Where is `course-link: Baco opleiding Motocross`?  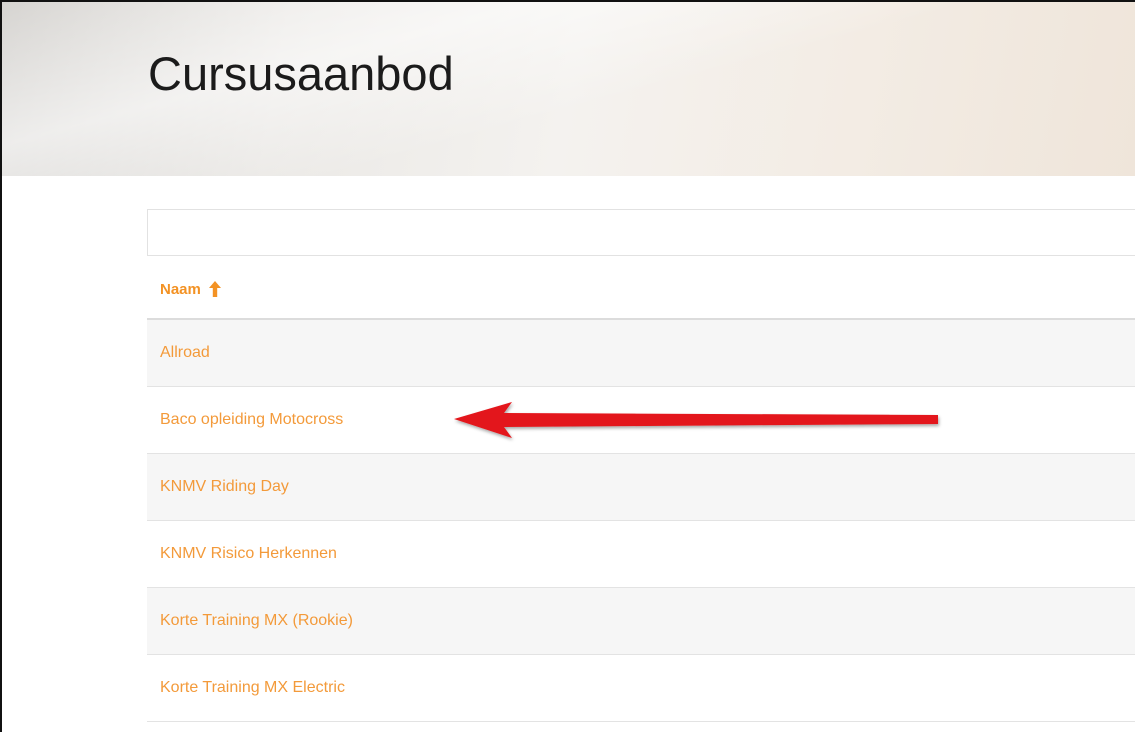
course-link: Baco opleiding Motocross is located at coordinates (251, 420).